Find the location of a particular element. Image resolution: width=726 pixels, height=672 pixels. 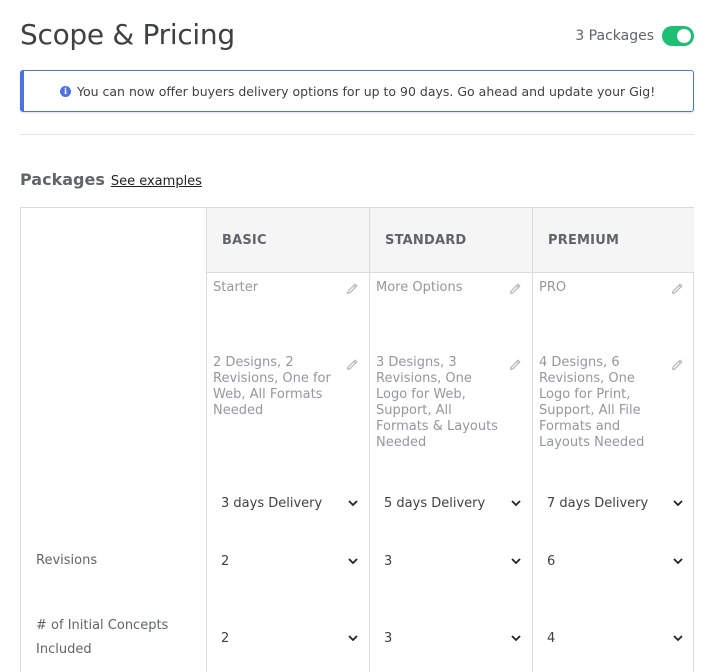

revisions-value: 3 is located at coordinates (388, 561).